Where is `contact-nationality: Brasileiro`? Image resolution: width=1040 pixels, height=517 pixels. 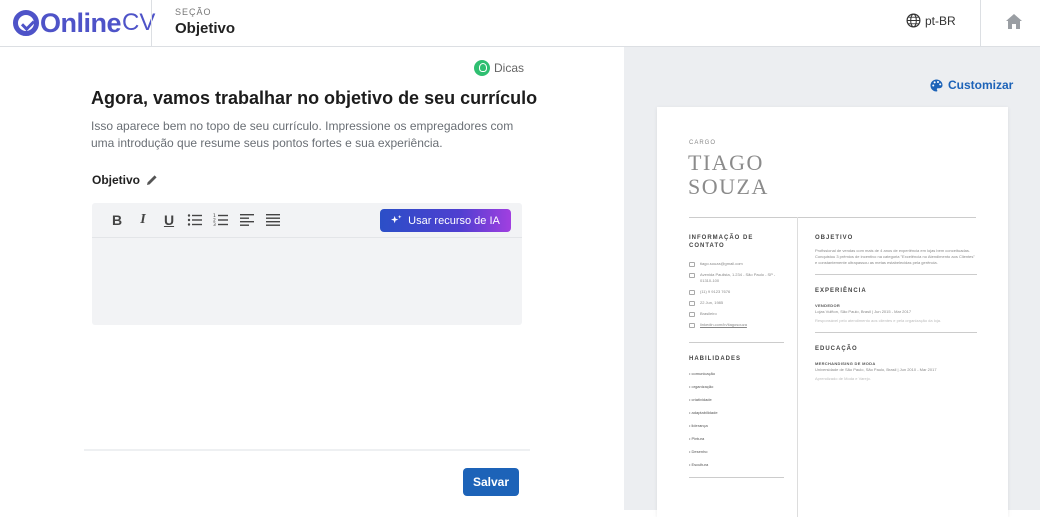 contact-nationality: Brasileiro is located at coordinates (736, 314).